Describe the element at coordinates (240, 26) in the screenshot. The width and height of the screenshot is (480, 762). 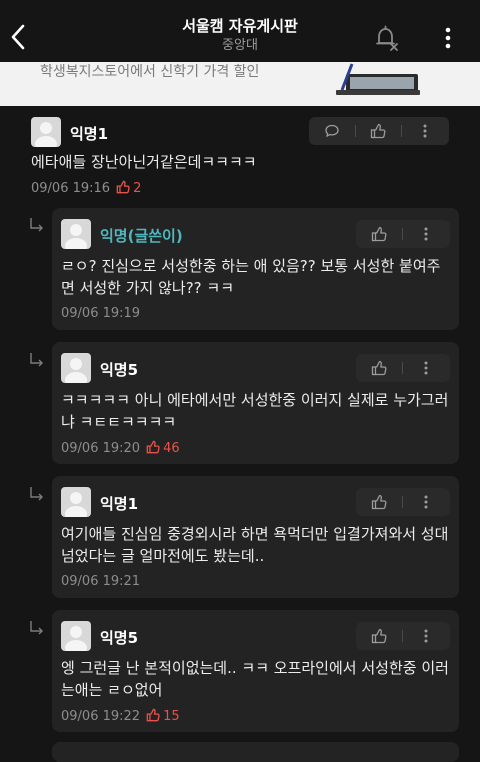
I see `board-title: 서울캠 자유게시판` at that location.